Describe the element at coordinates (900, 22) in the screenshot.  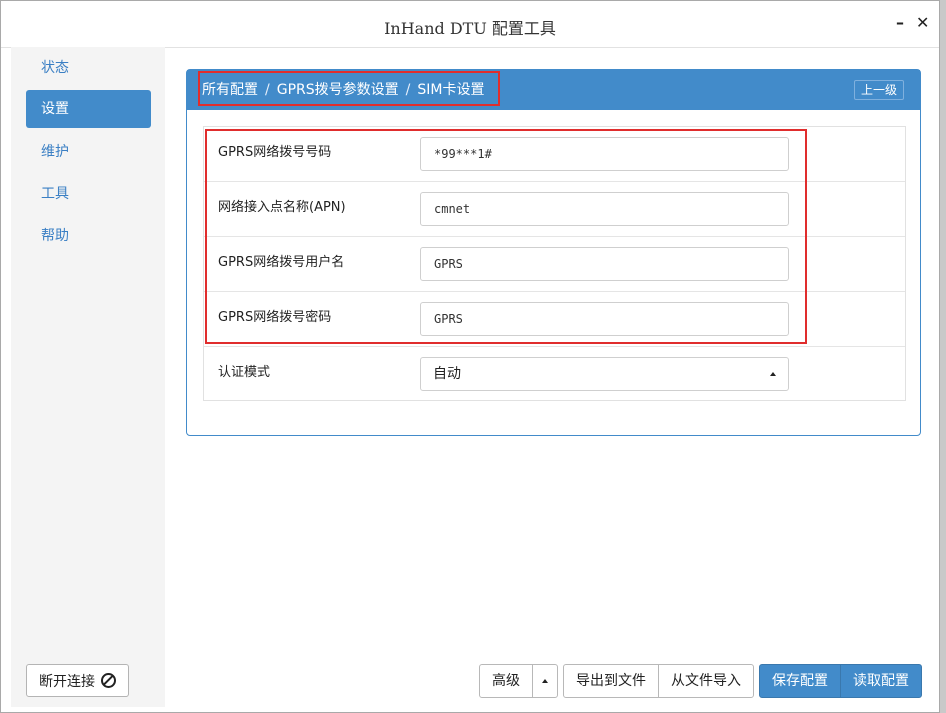
I see `minimize-button: –` at that location.